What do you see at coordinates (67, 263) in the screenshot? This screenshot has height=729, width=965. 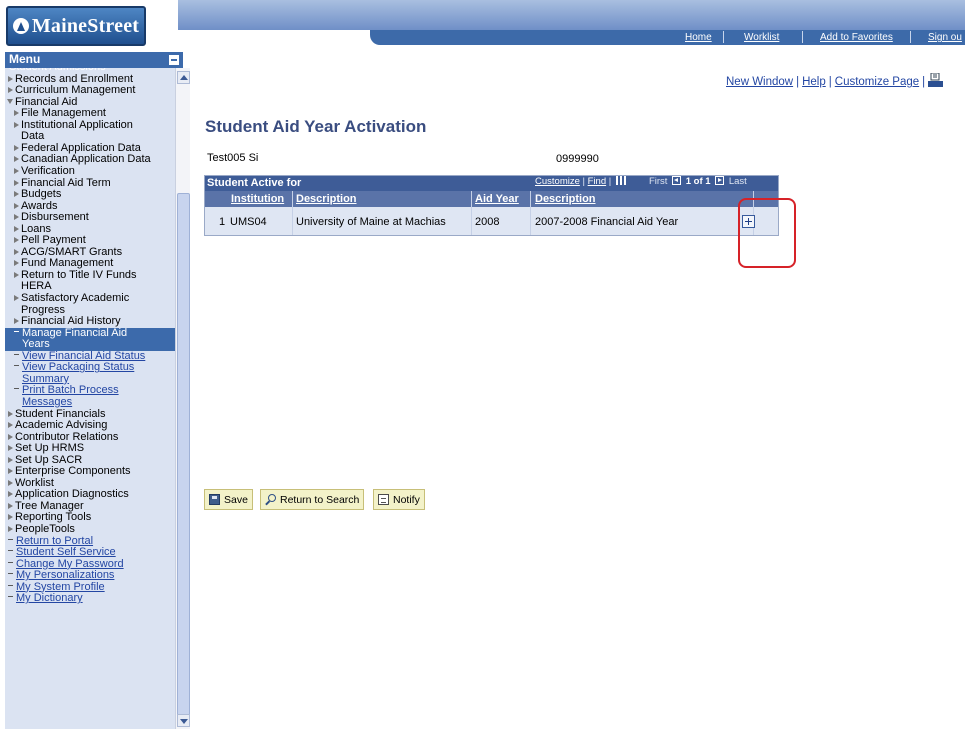 I see `menu-item-label: Fund Management` at bounding box center [67, 263].